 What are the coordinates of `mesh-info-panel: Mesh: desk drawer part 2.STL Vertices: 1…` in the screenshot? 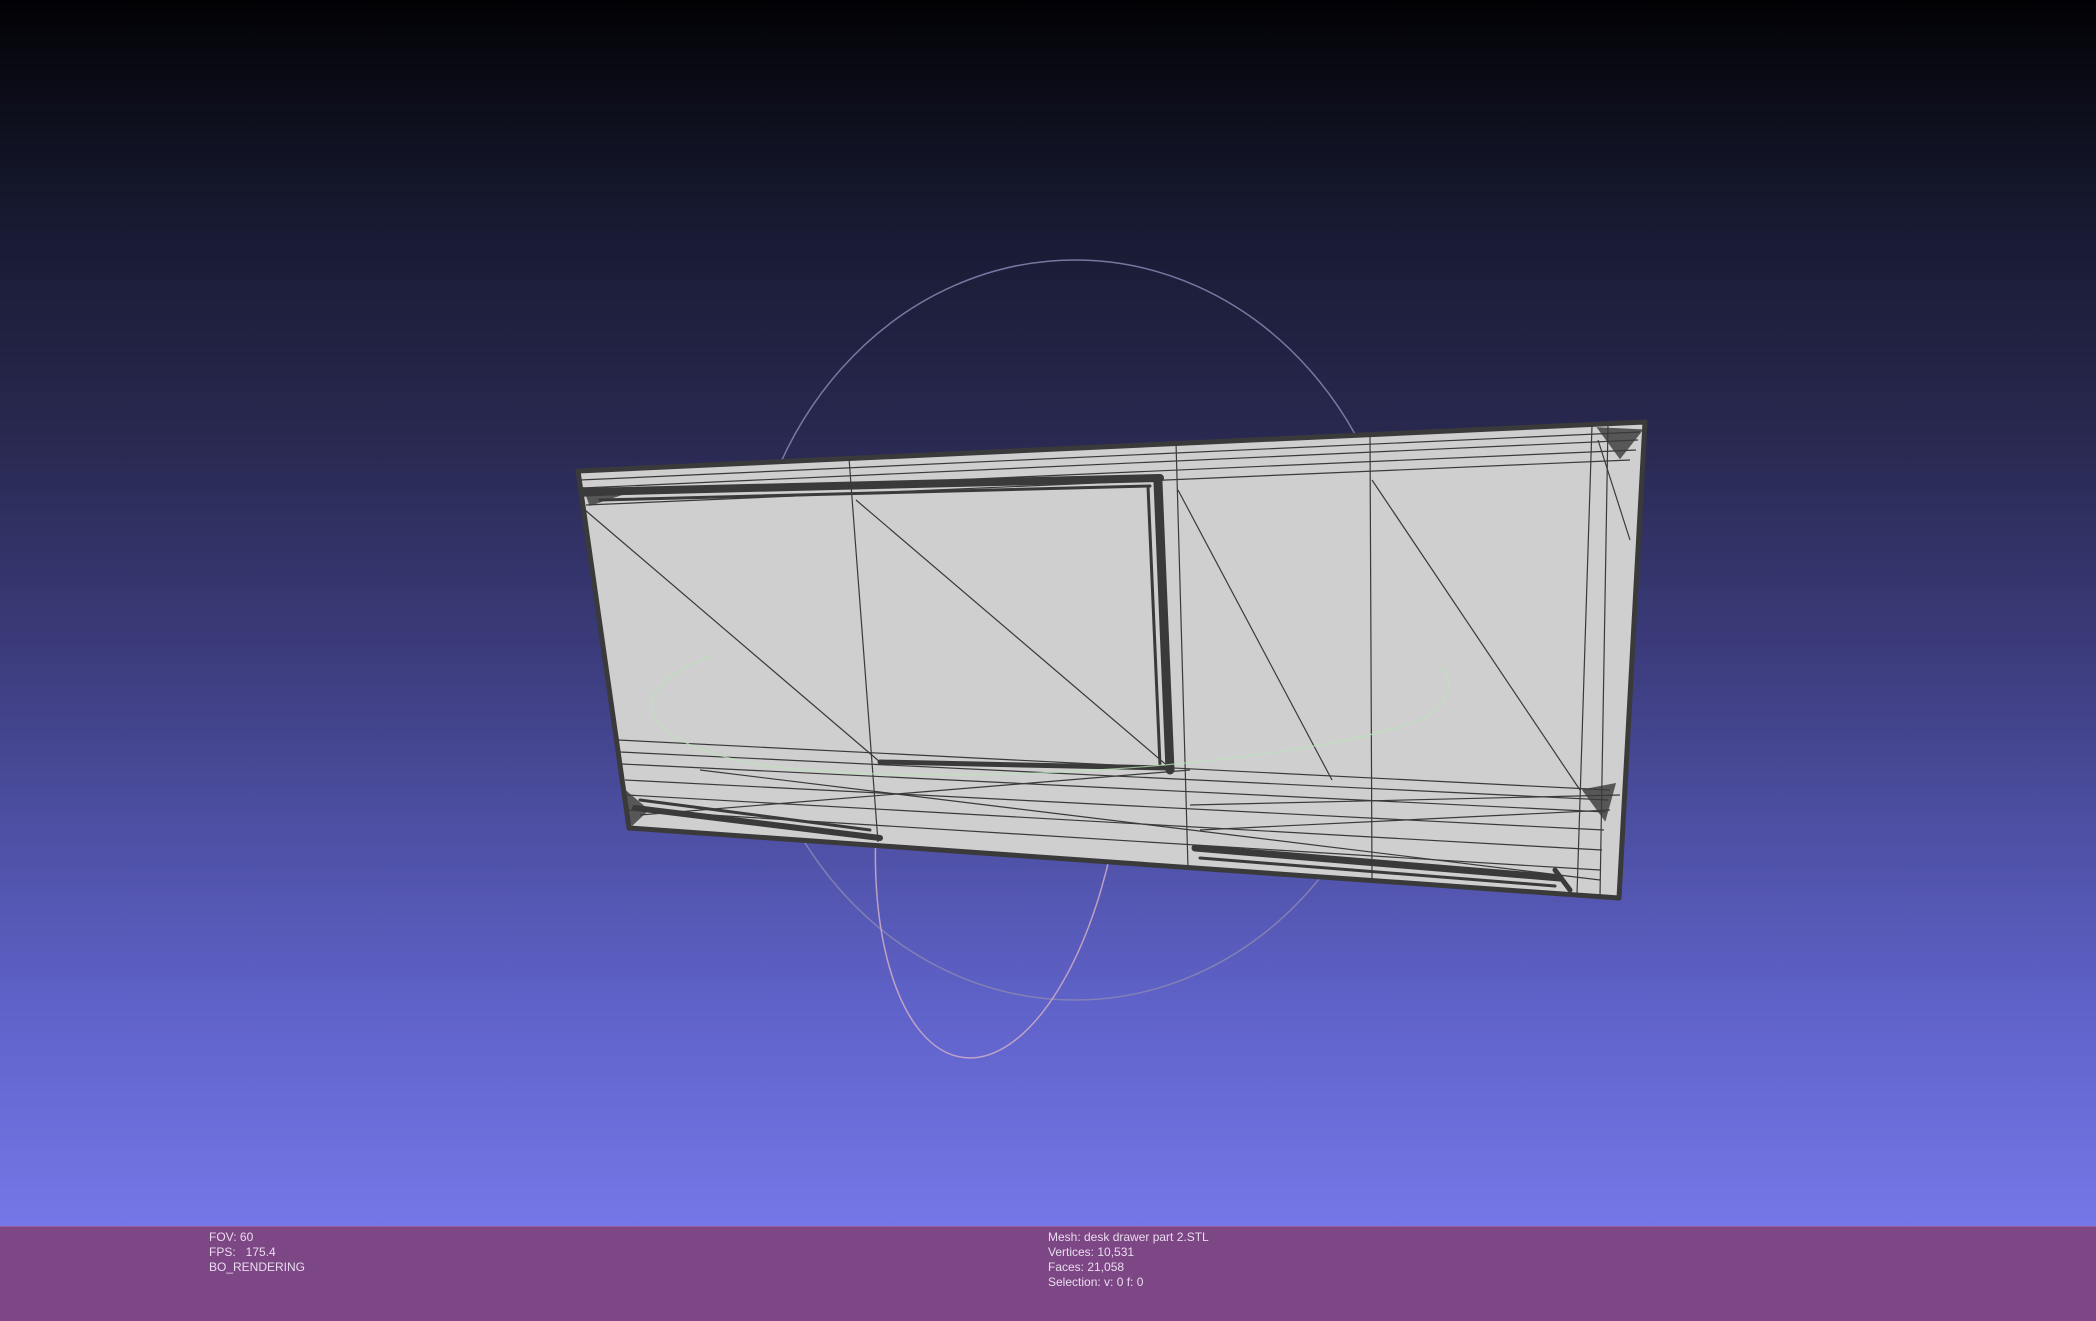 It's located at (1128, 1260).